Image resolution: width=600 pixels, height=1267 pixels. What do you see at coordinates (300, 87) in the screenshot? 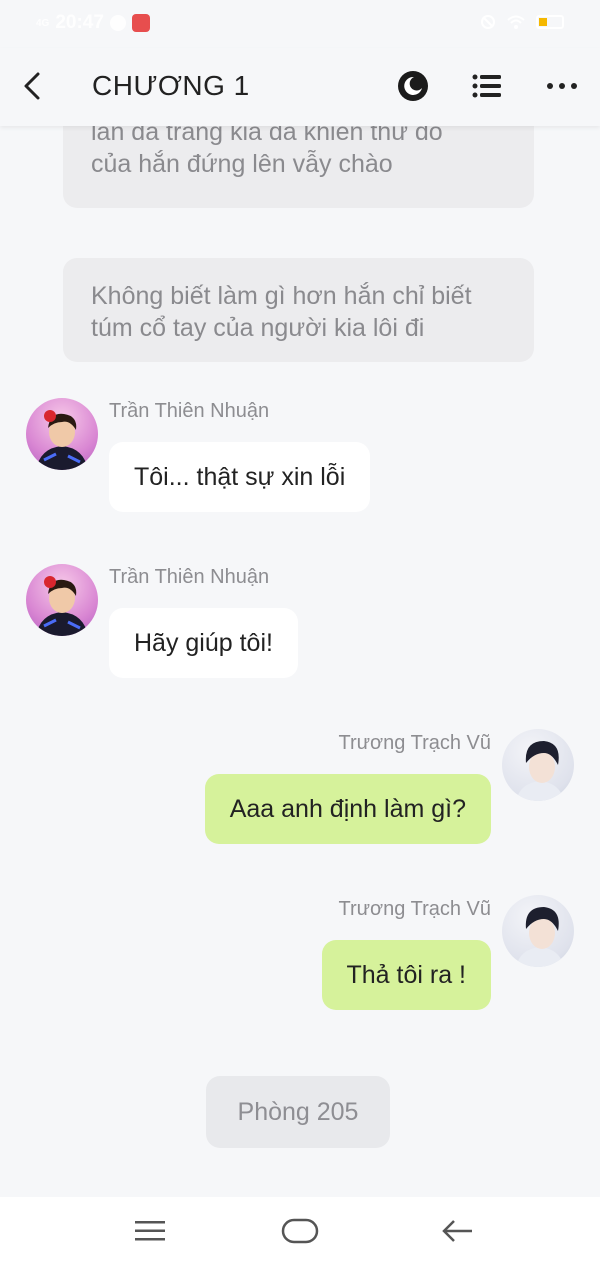
I see `chapter-header: CHƯƠNG 1` at bounding box center [300, 87].